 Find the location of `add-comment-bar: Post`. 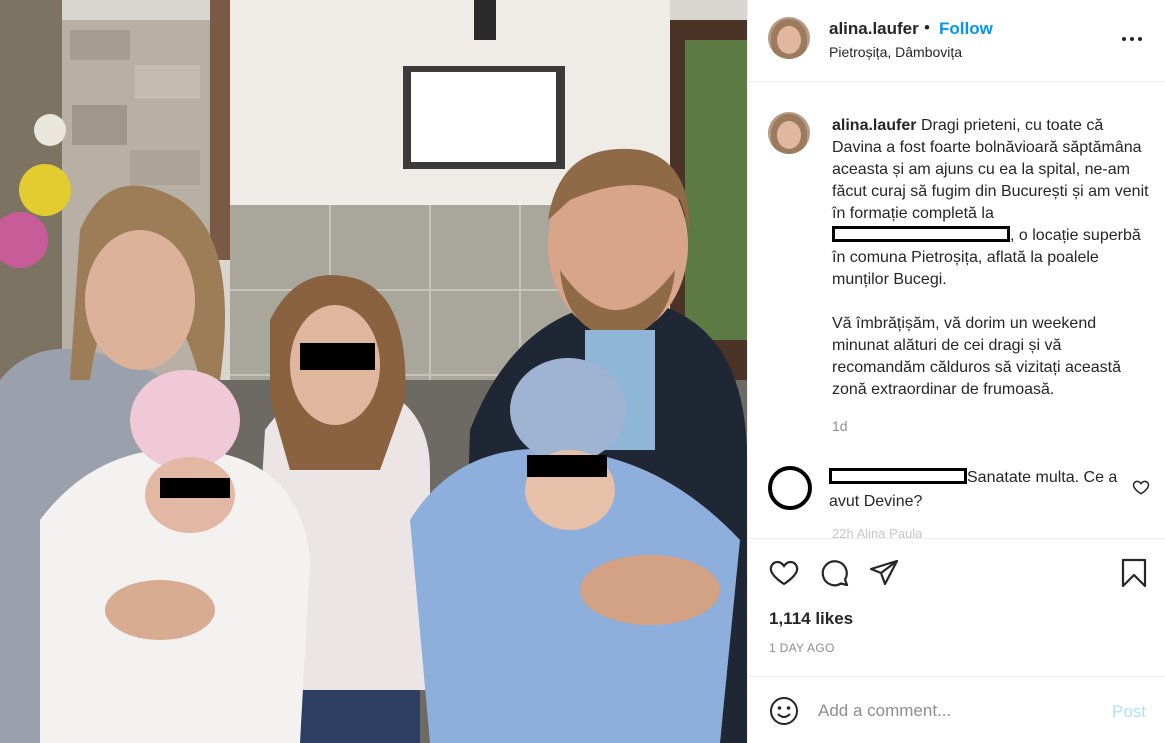

add-comment-bar: Post is located at coordinates (956, 709).